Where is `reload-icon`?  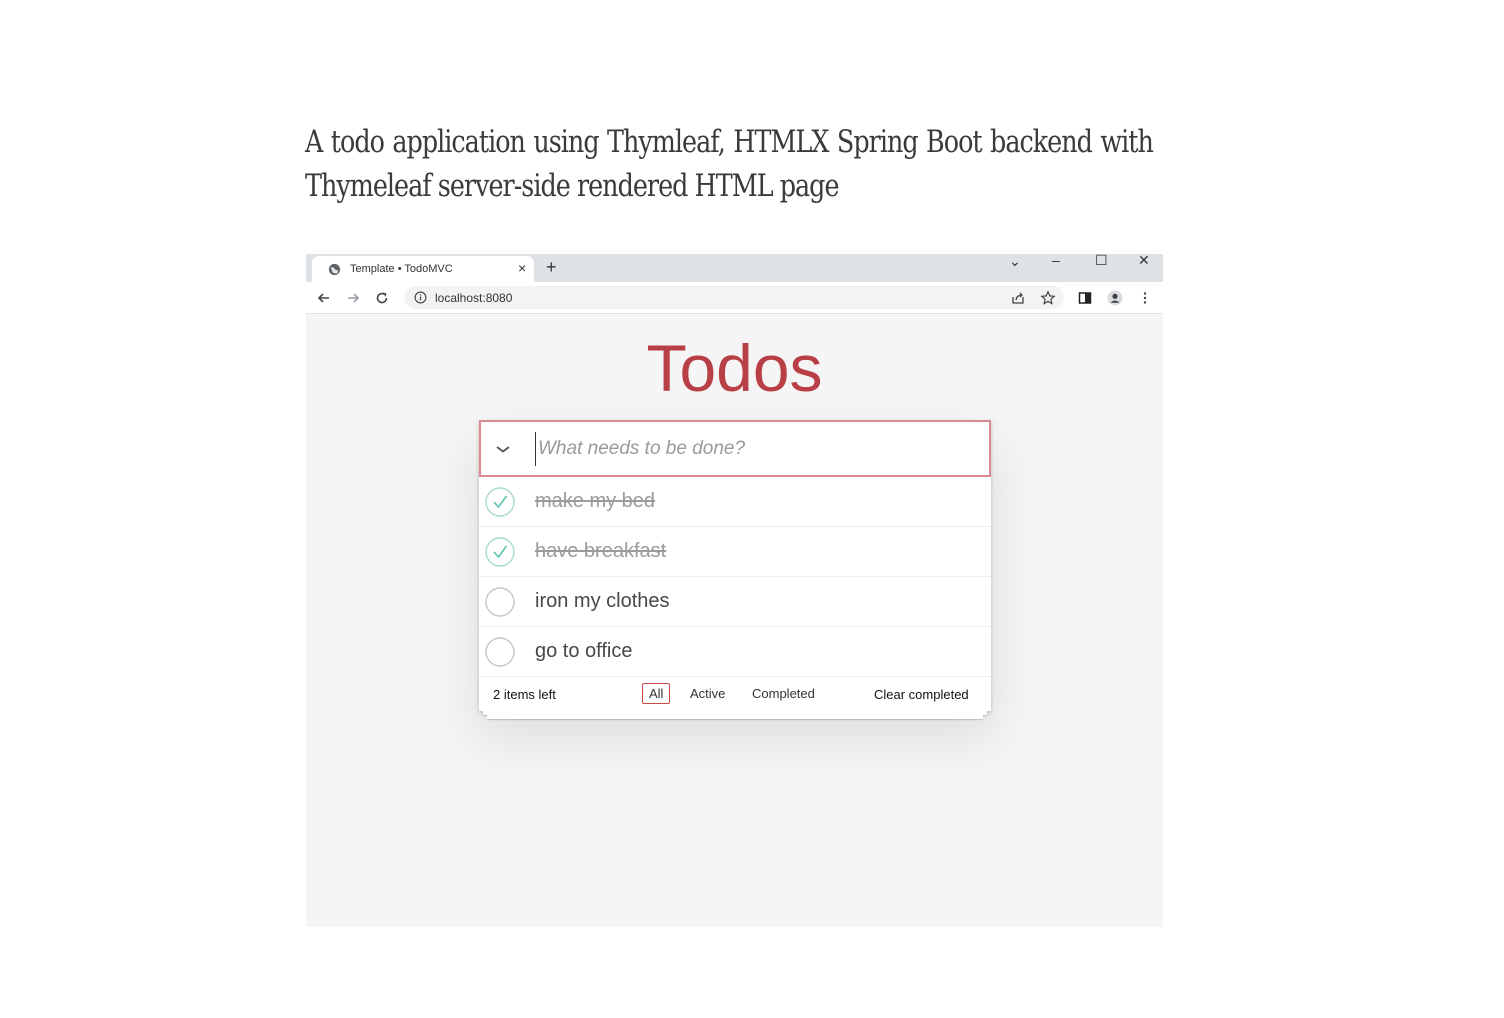 reload-icon is located at coordinates (382, 298).